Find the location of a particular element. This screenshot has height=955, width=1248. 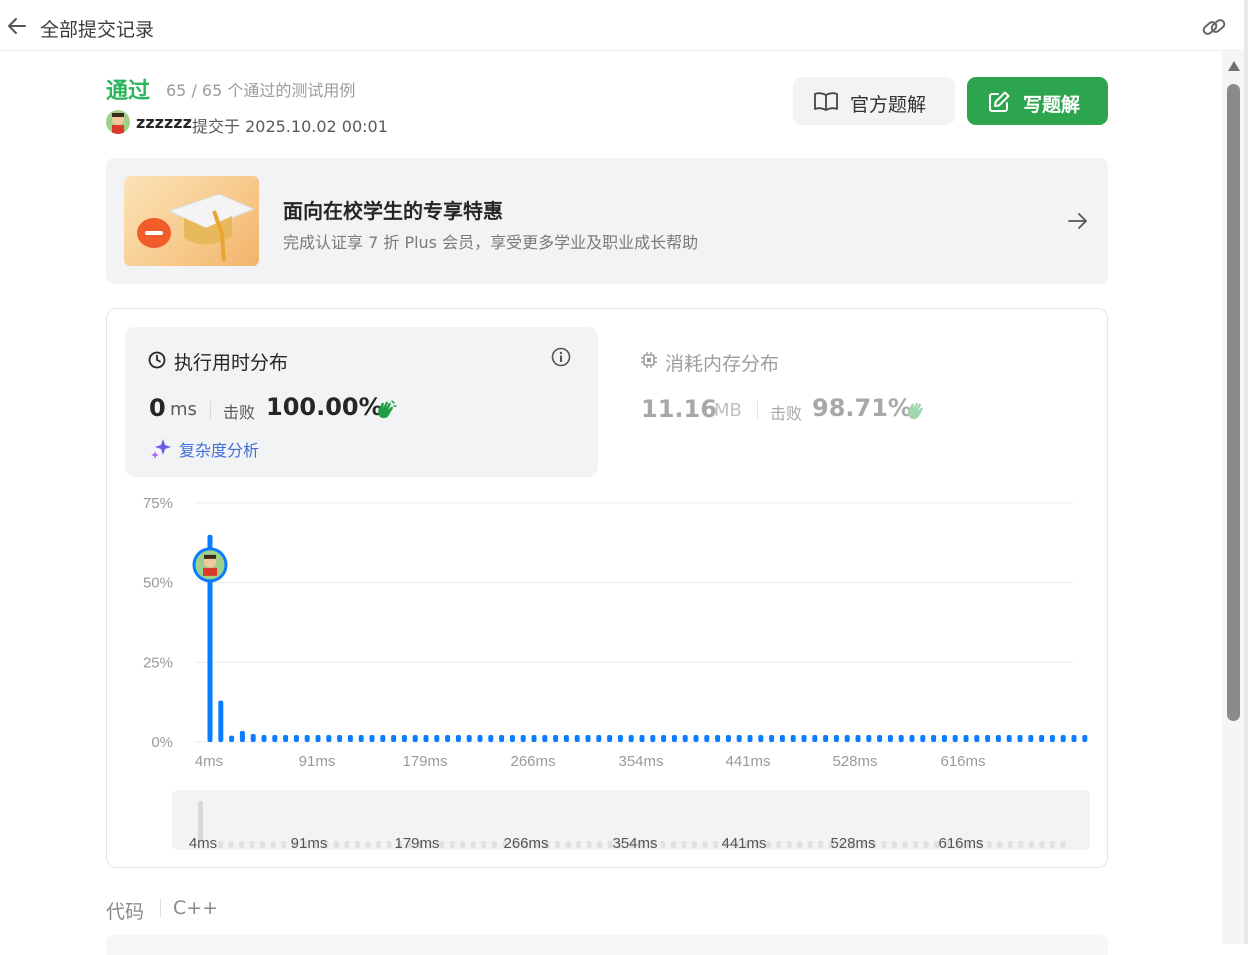

navigator-tick-label: 528ms is located at coordinates (852, 843).